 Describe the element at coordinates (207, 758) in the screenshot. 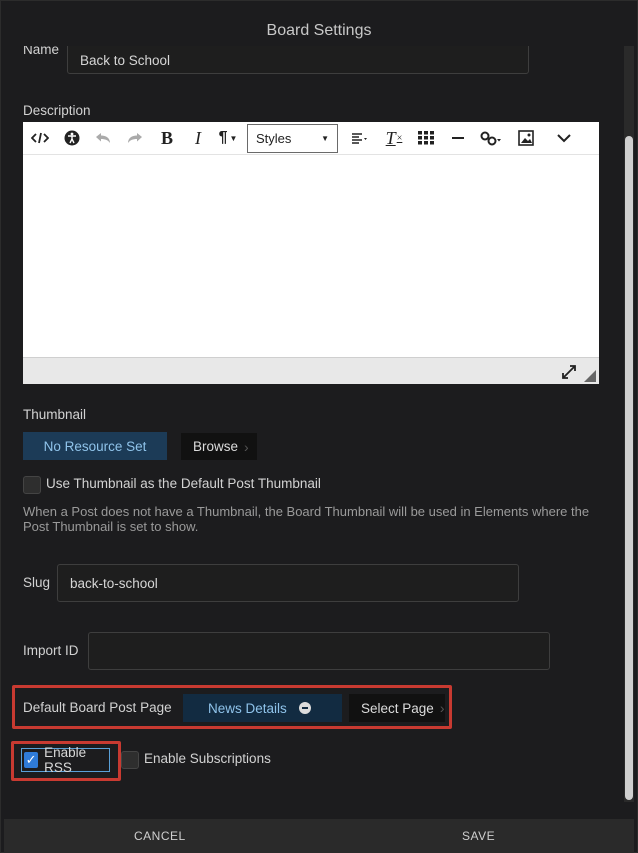

I see `enable-subscriptions-label: Enable Subscriptions` at that location.